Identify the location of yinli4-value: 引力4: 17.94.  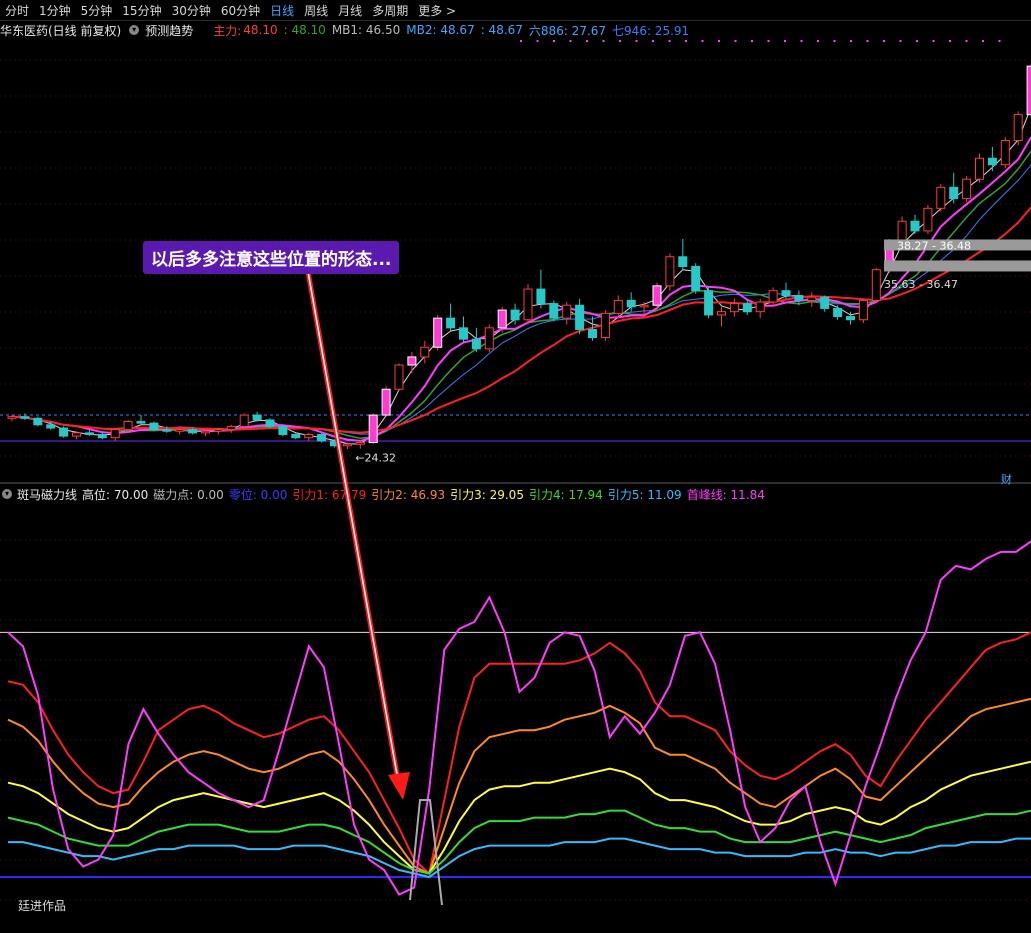
(565, 494).